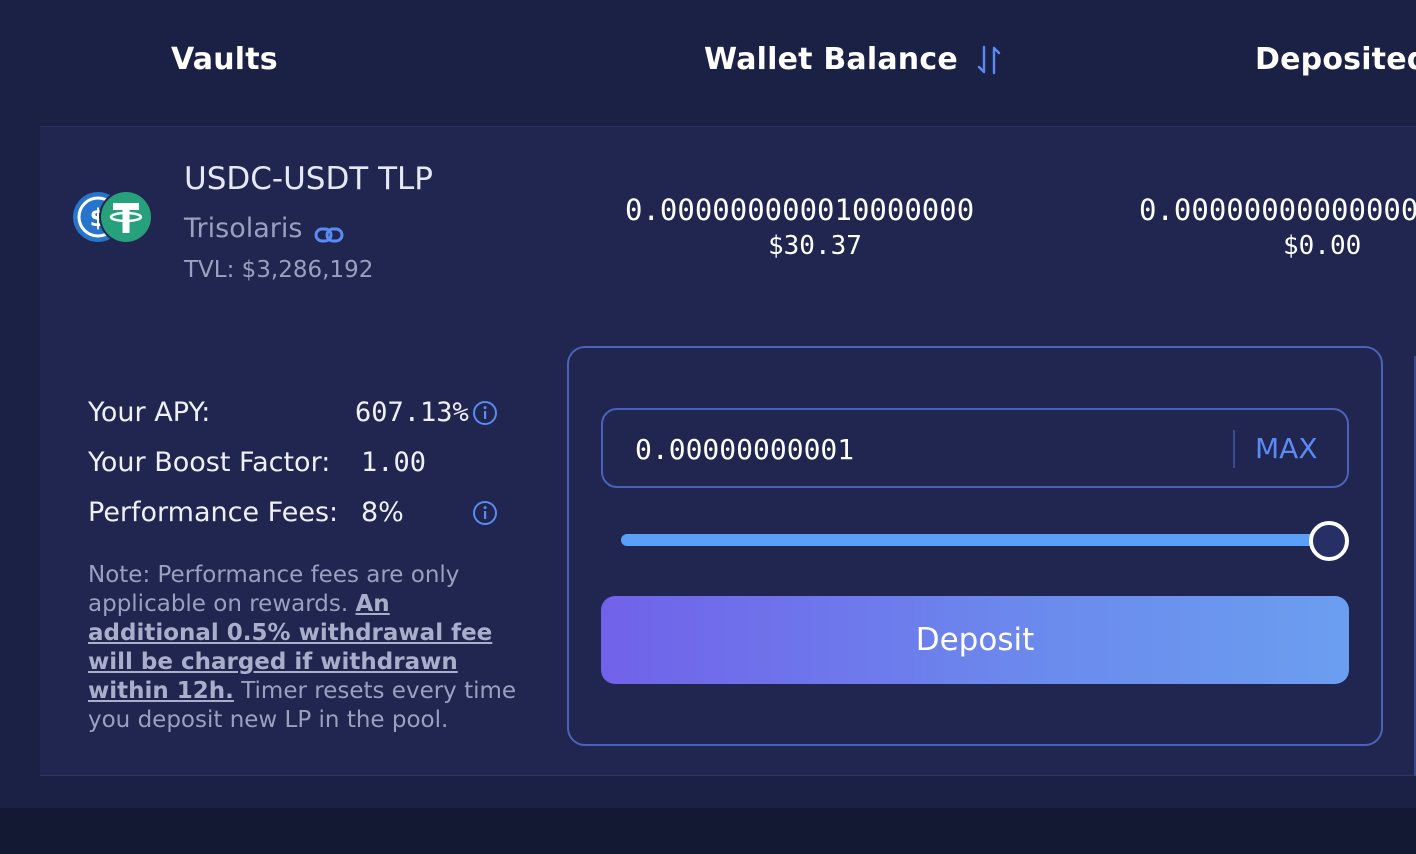 Image resolution: width=1416 pixels, height=854 pixels. Describe the element at coordinates (308, 179) in the screenshot. I see `vault-name: USDC-USDT TLP` at that location.